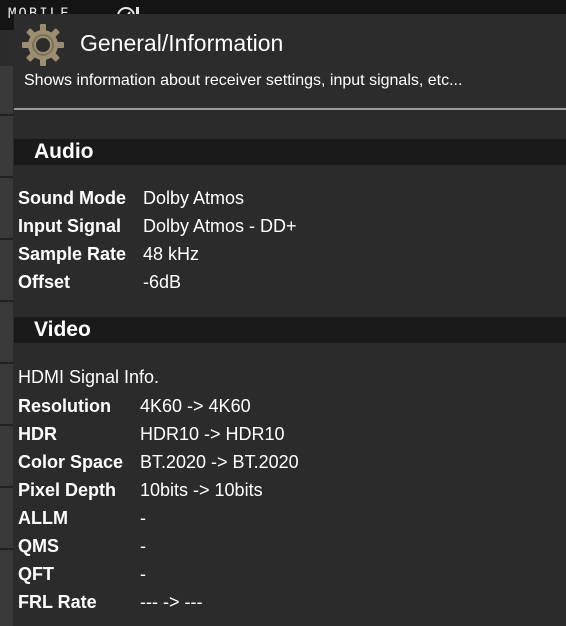  Describe the element at coordinates (290, 109) in the screenshot. I see `header-divider` at that location.